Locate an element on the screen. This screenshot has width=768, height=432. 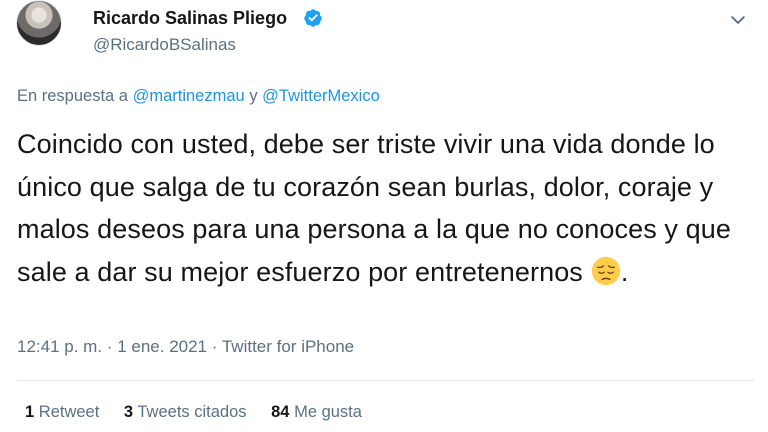
likes-count: 84 is located at coordinates (280, 412).